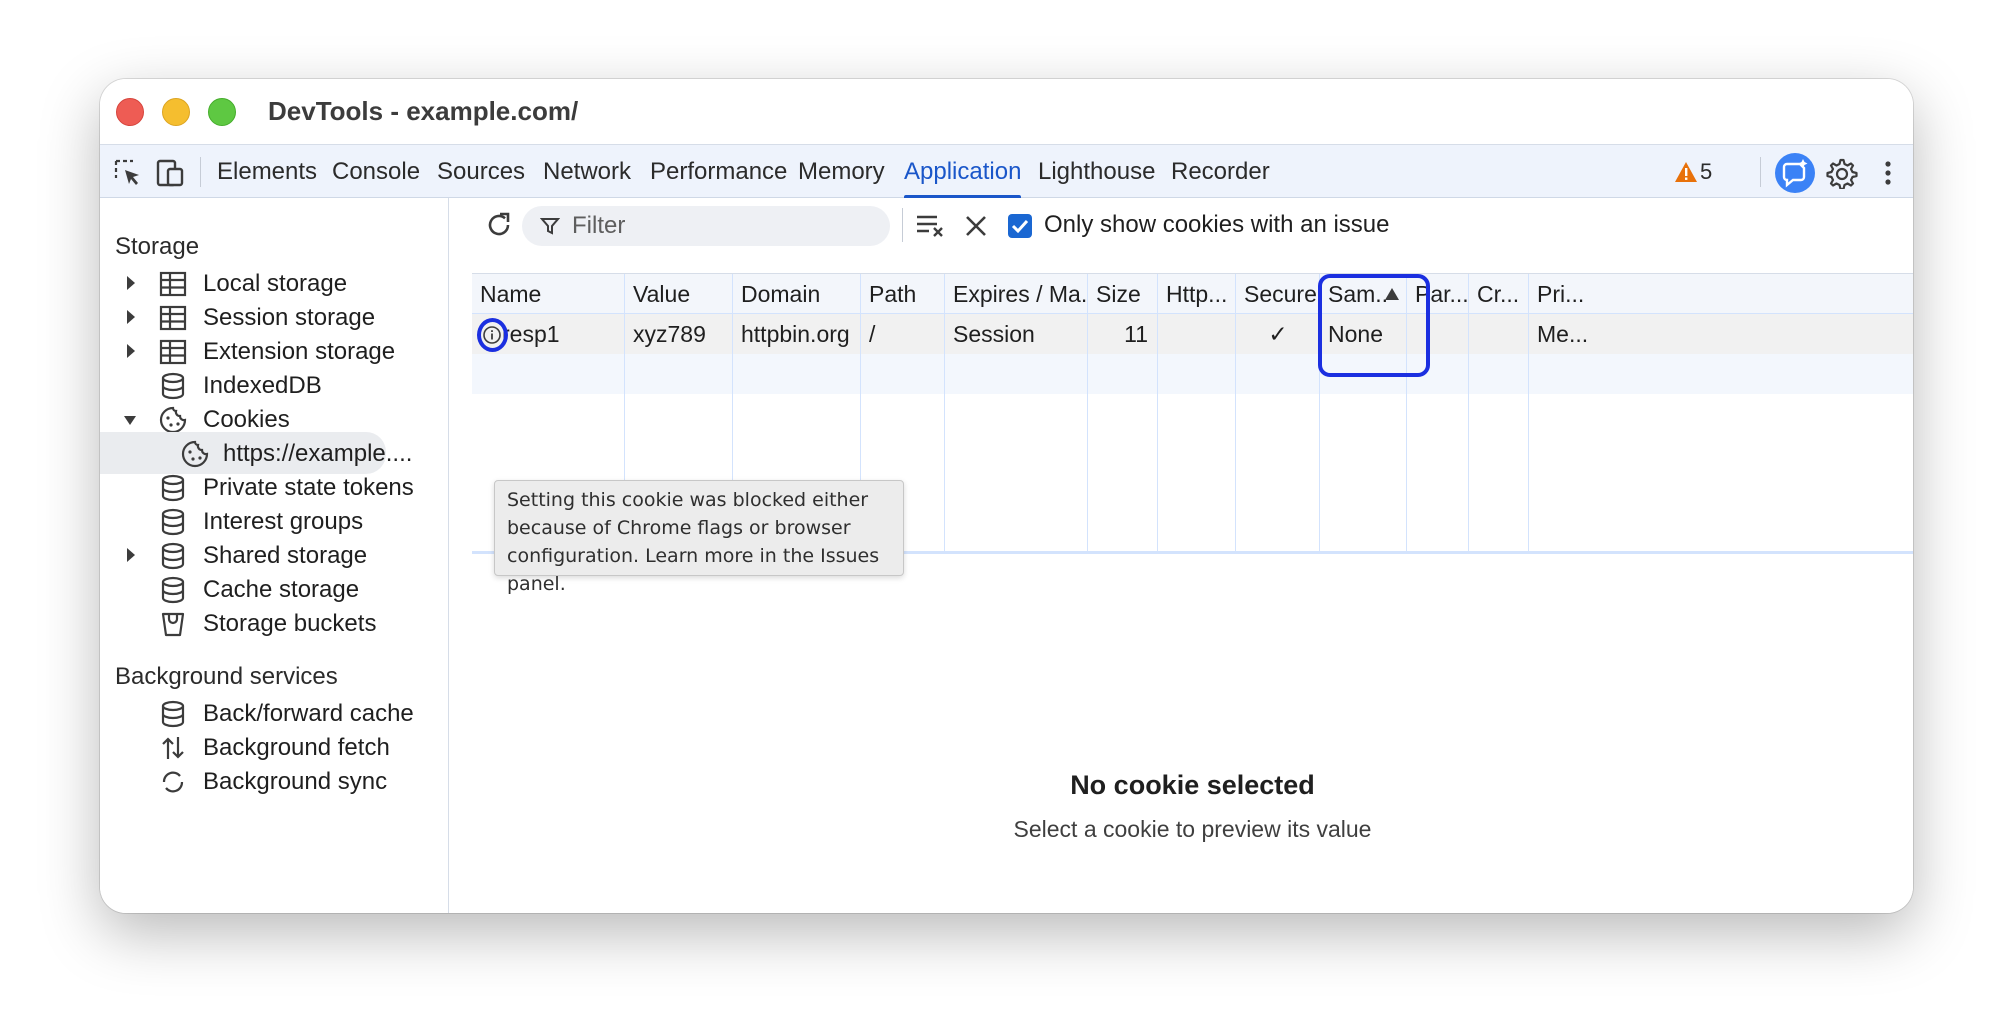 The image size is (2012, 1032). Describe the element at coordinates (492, 335) in the screenshot. I see `info-icon-highlight` at that location.